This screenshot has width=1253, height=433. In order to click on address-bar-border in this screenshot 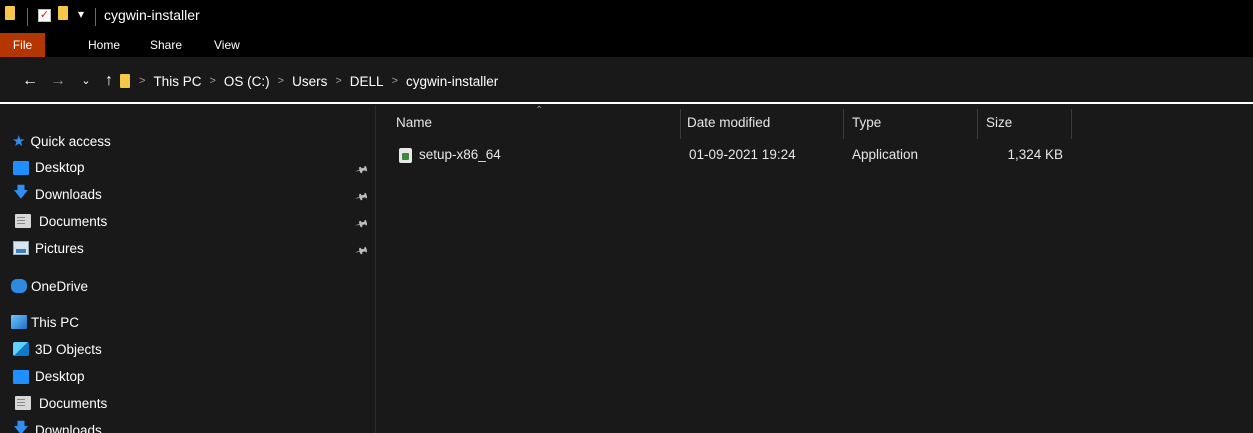, I will do `click(626, 103)`.